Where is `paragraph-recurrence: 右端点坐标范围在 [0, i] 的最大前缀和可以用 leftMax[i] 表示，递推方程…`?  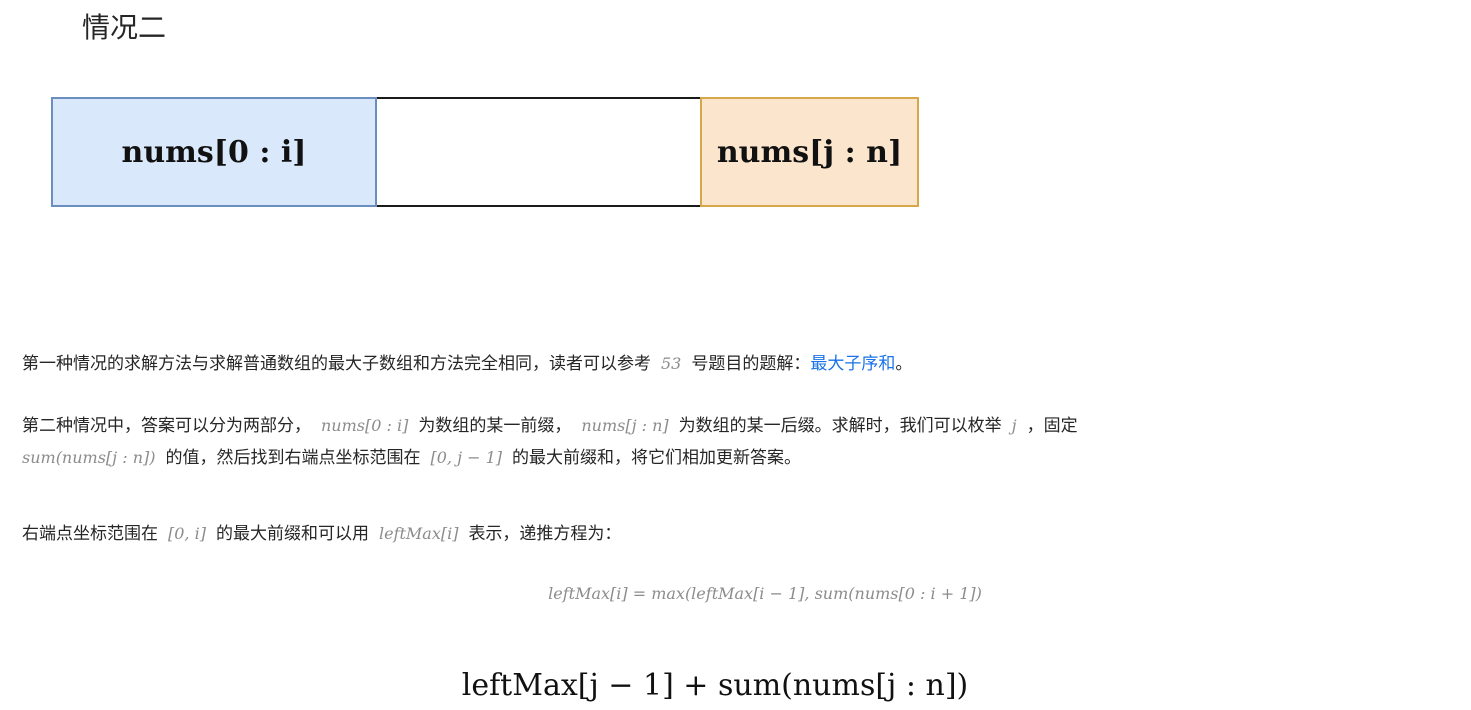
paragraph-recurrence: 右端点坐标范围在 [0, i] 的最大前缀和可以用 leftMax[i] 表示，递推方程… is located at coordinates (737, 534).